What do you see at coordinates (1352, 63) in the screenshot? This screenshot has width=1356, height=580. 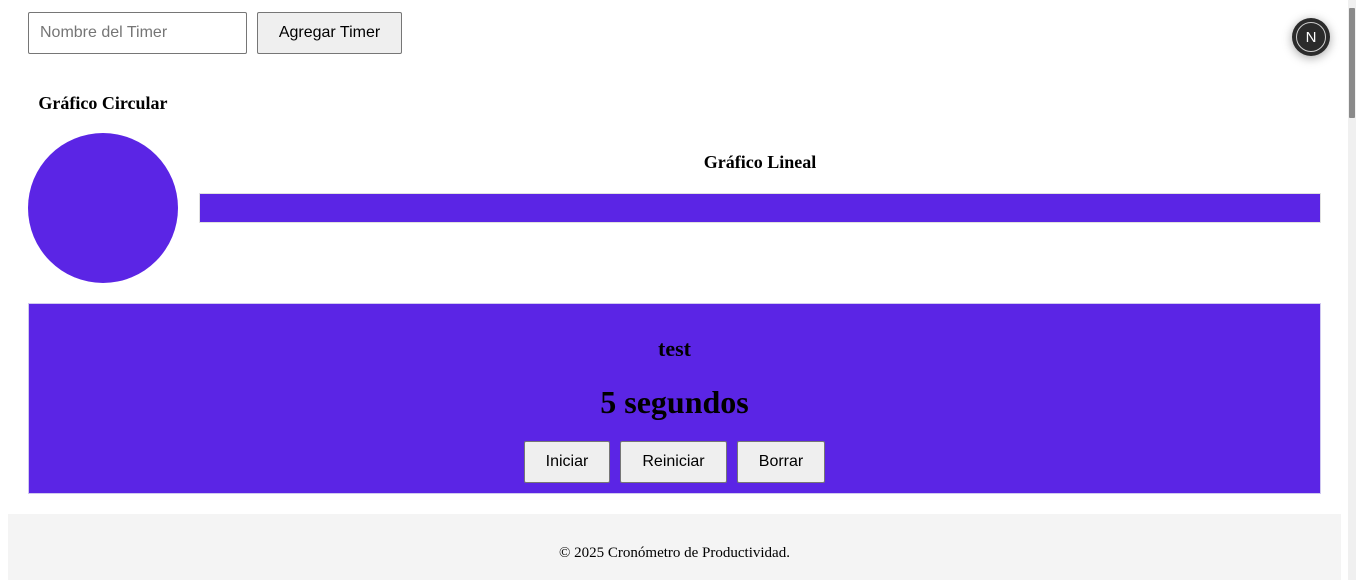 I see `scrollbar-thumb` at bounding box center [1352, 63].